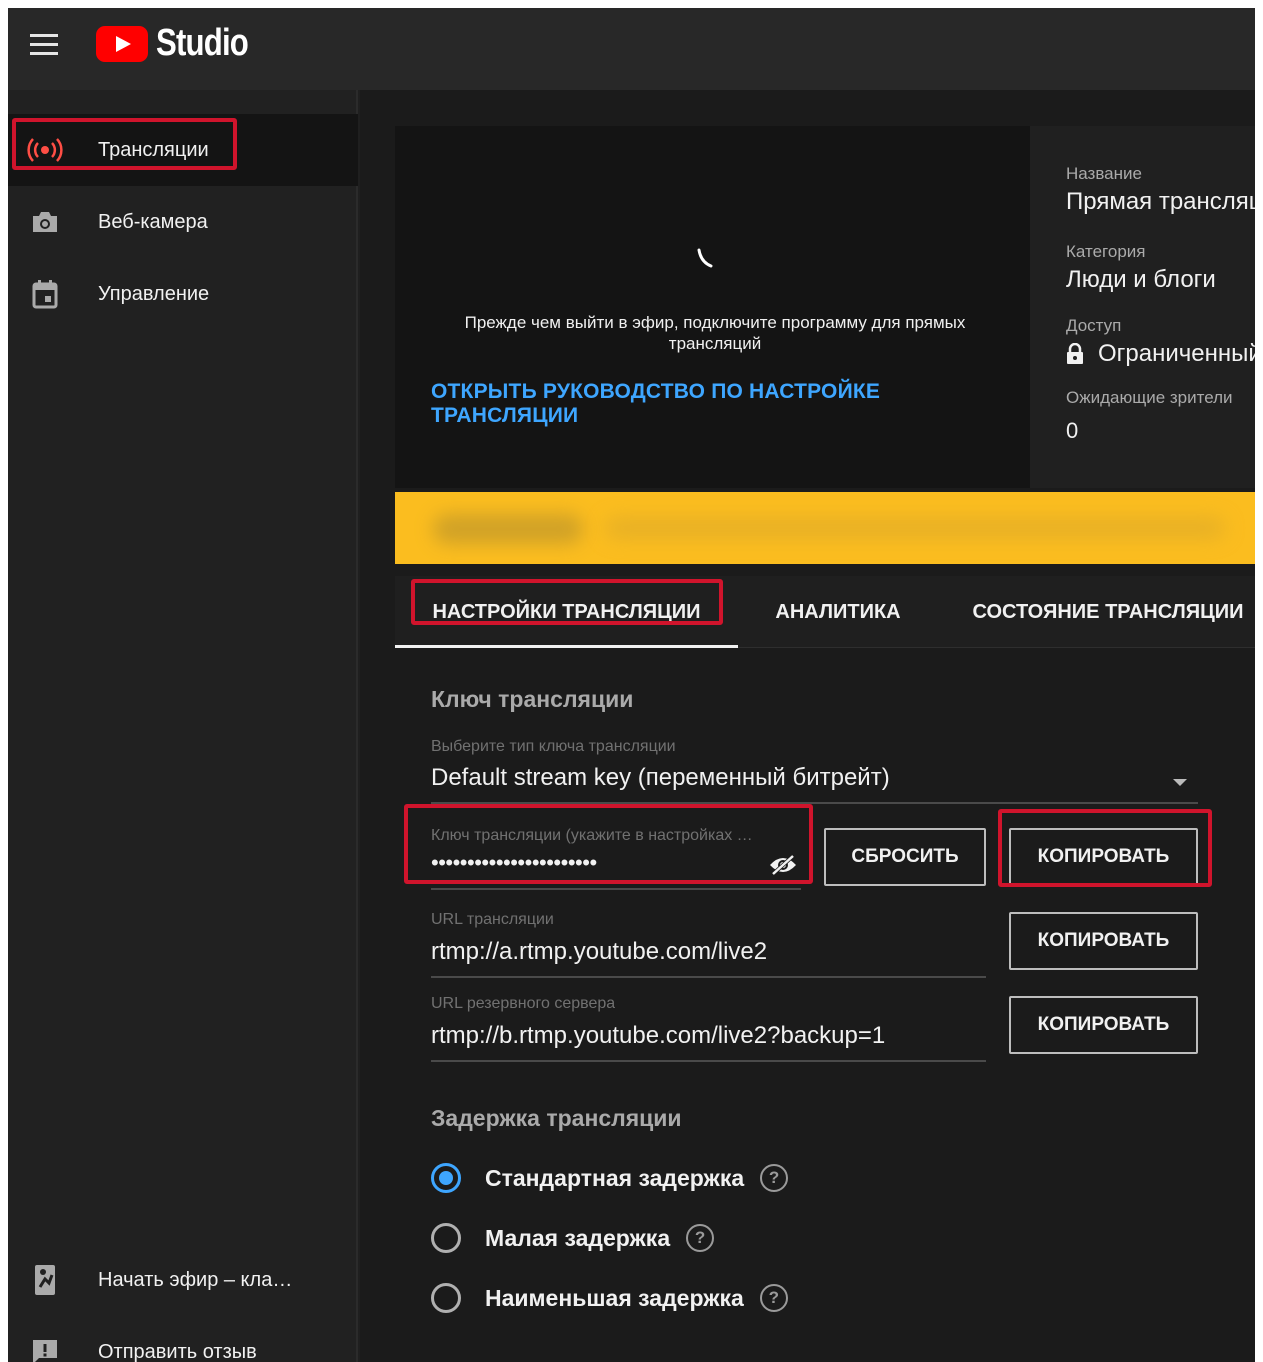 This screenshot has height=1362, width=1263. What do you see at coordinates (915, 528) in the screenshot?
I see `blurred-banner-text` at bounding box center [915, 528].